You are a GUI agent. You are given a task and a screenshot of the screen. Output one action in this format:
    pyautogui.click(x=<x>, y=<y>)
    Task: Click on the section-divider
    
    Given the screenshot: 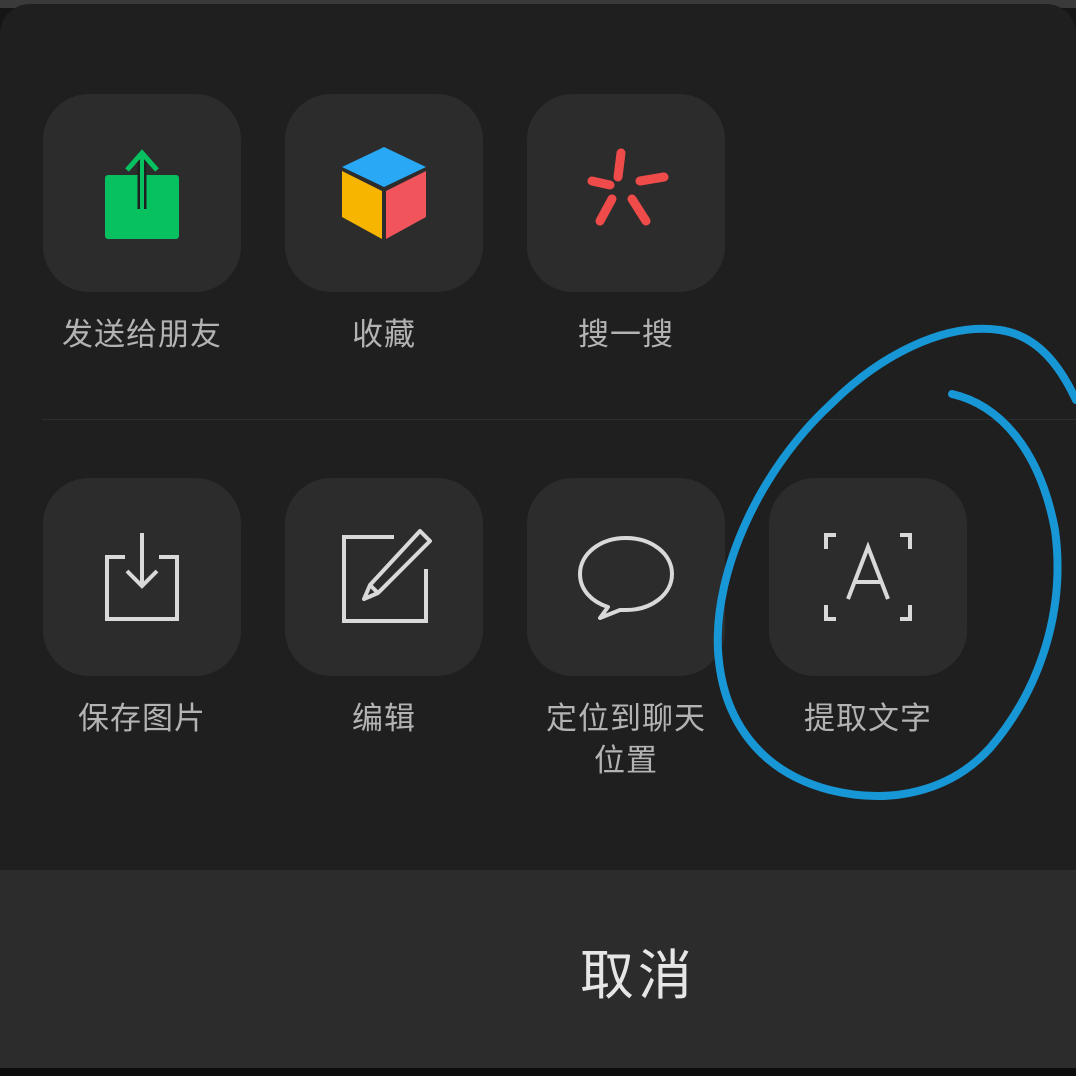 What is the action you would take?
    pyautogui.click(x=559, y=419)
    